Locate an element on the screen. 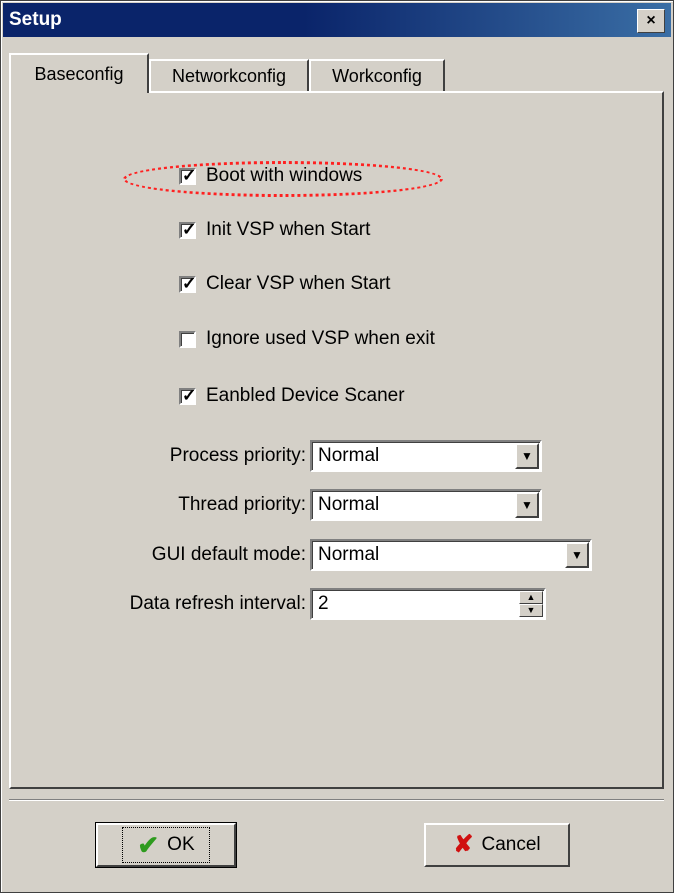 The width and height of the screenshot is (674, 893). checkbox-device-scaner: ✓ Eanbled Device Scaner is located at coordinates (292, 396).